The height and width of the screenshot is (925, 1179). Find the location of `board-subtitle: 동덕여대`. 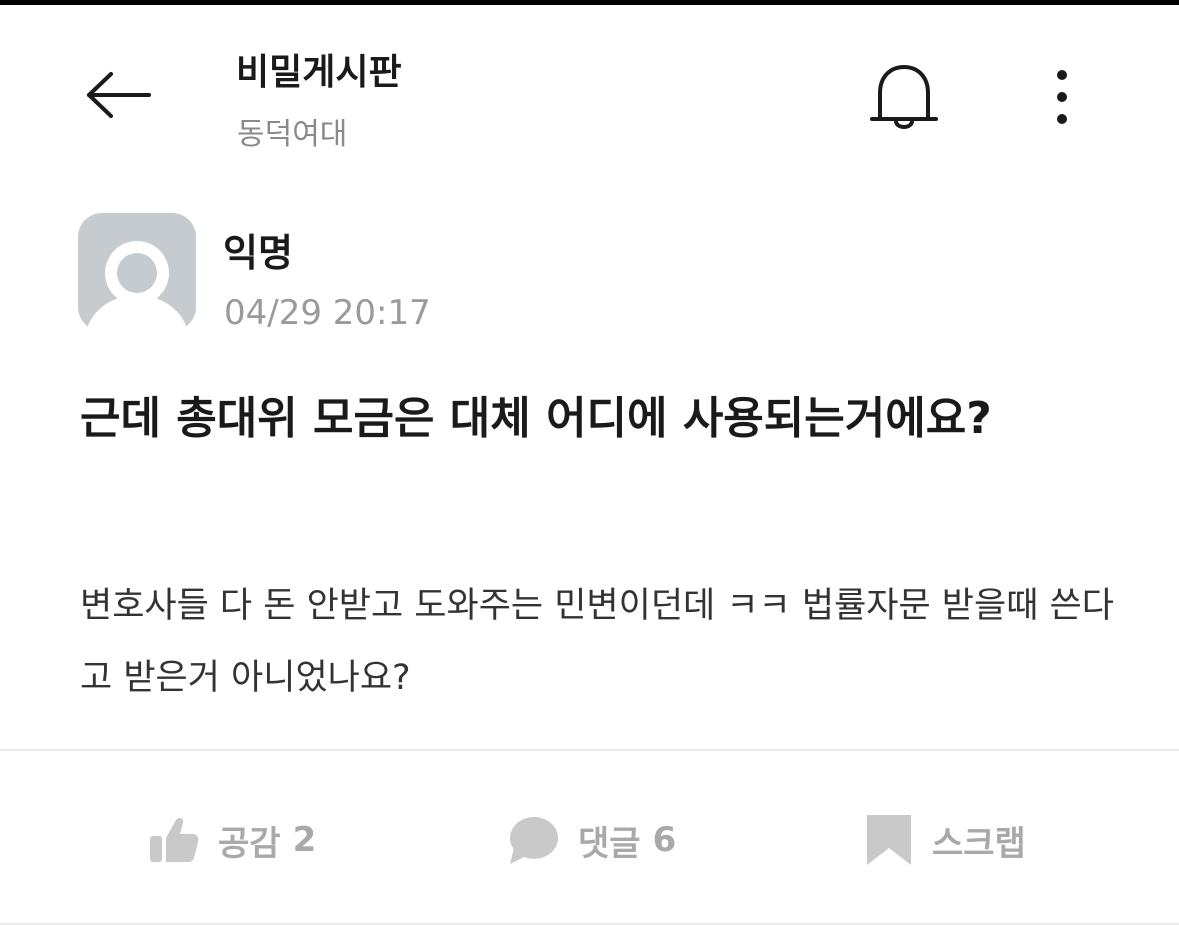

board-subtitle: 동덕여대 is located at coordinates (292, 134).